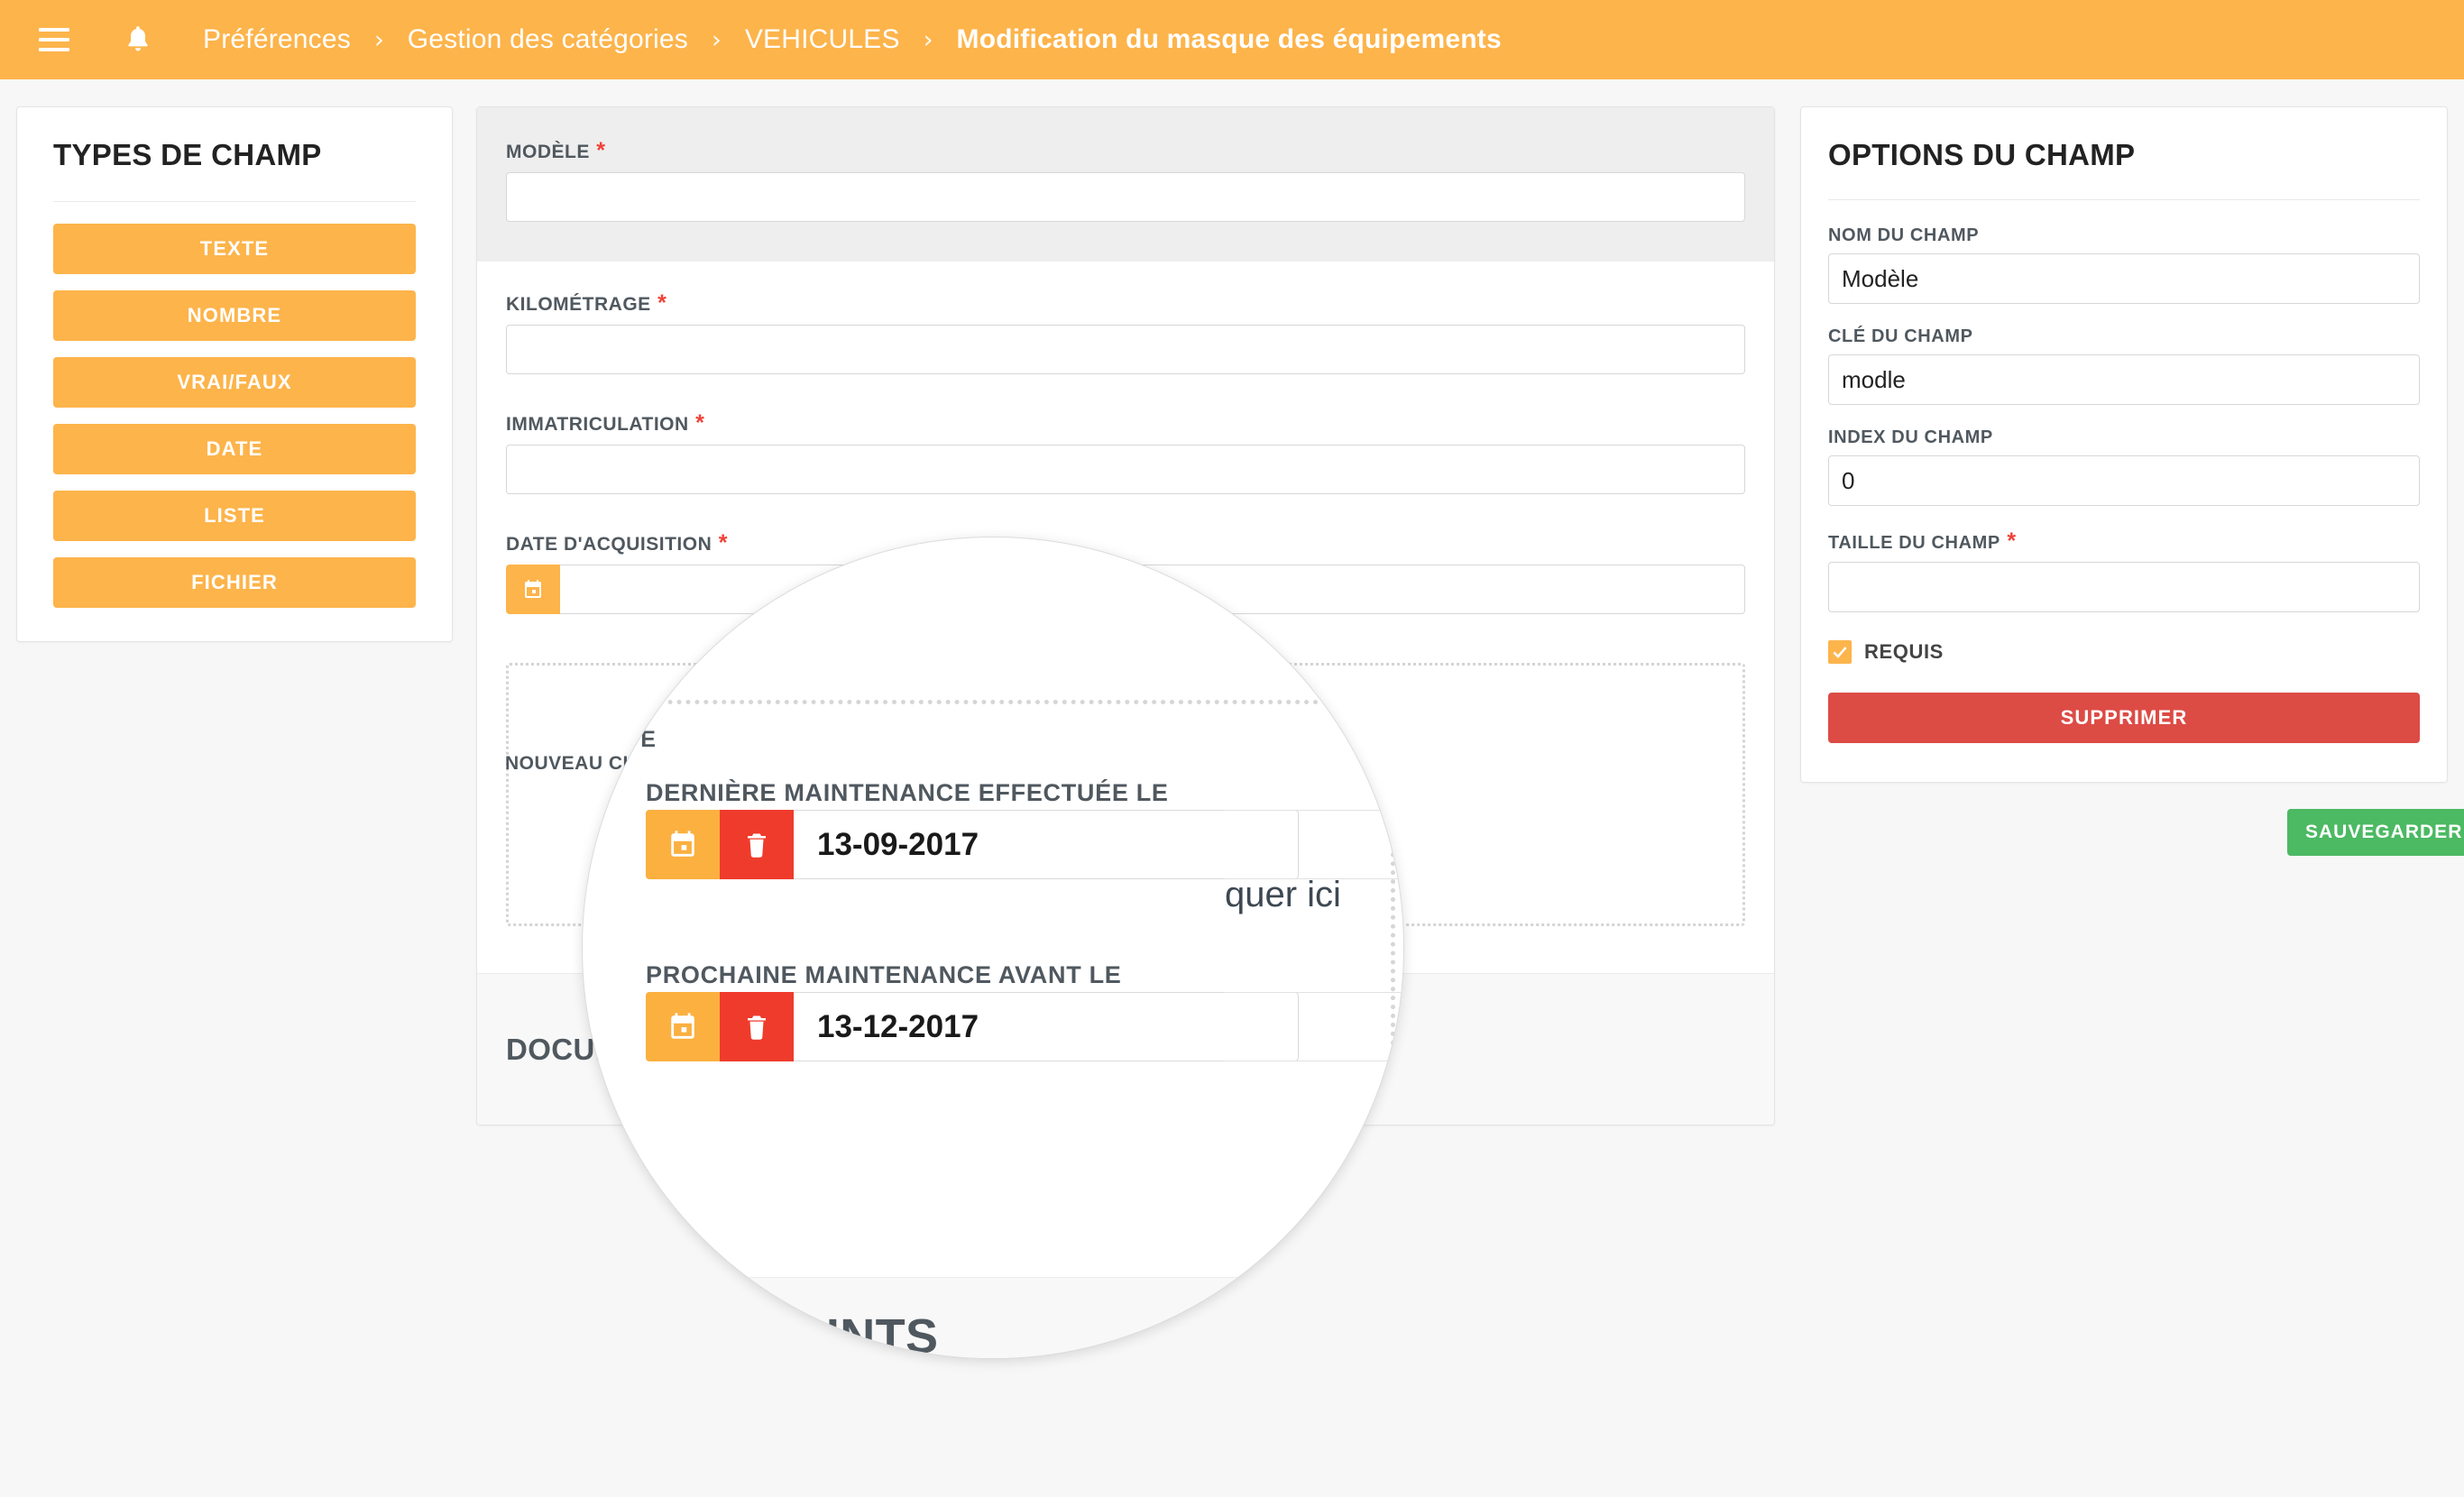 This screenshot has height=1497, width=2464. What do you see at coordinates (138, 39) in the screenshot?
I see `bell-icon` at bounding box center [138, 39].